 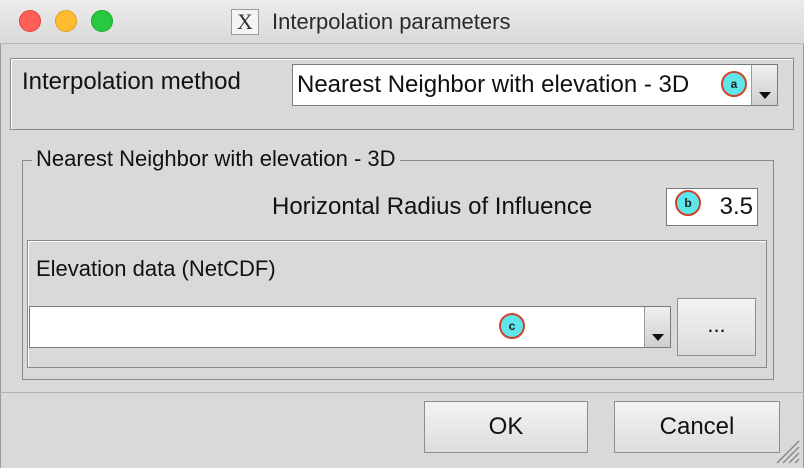 What do you see at coordinates (402, 392) in the screenshot?
I see `button-divider` at bounding box center [402, 392].